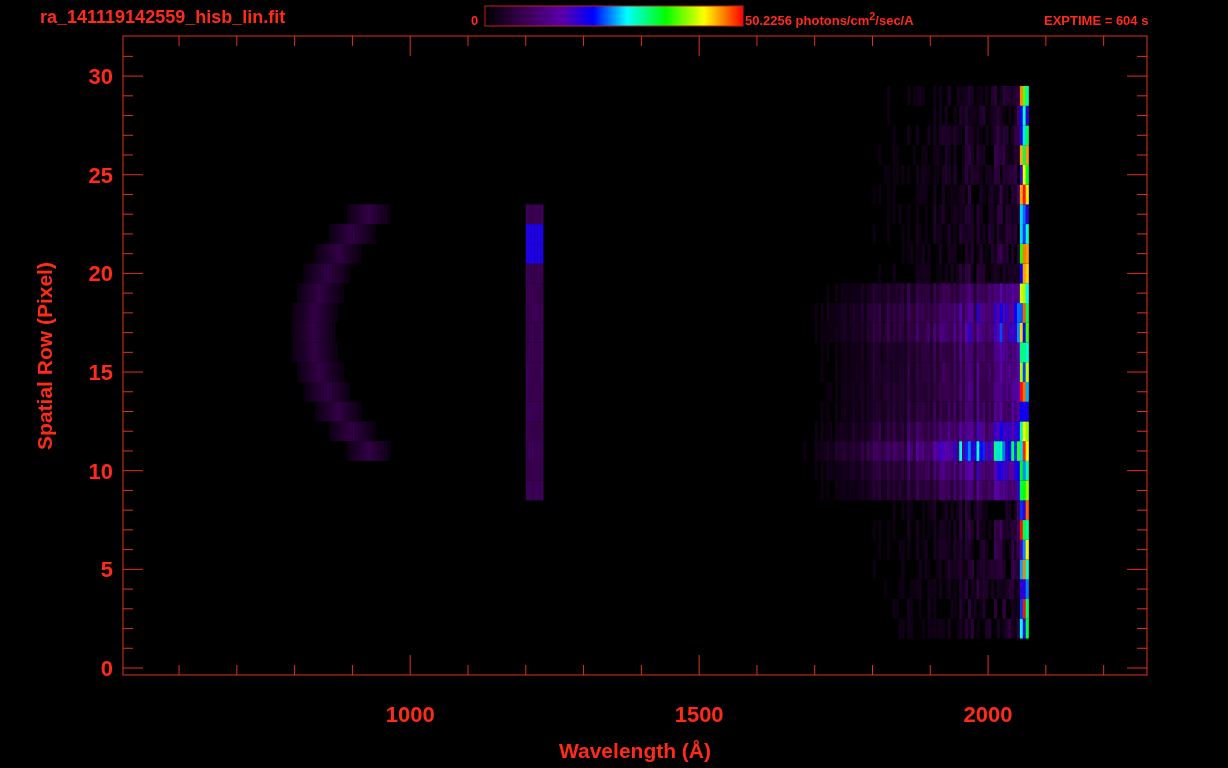 The height and width of the screenshot is (768, 1228). What do you see at coordinates (988, 714) in the screenshot?
I see `x-tick-label: 2000` at bounding box center [988, 714].